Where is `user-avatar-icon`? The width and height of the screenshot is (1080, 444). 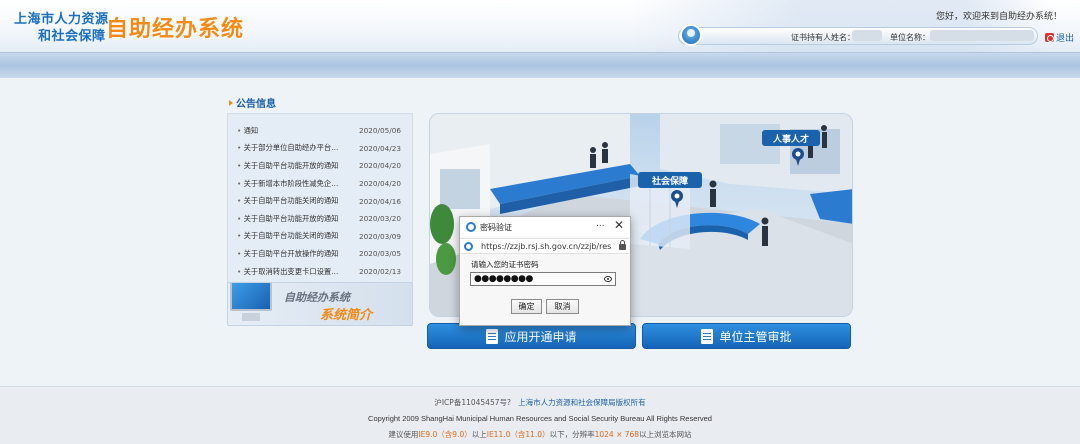
user-avatar-icon is located at coordinates (691, 35).